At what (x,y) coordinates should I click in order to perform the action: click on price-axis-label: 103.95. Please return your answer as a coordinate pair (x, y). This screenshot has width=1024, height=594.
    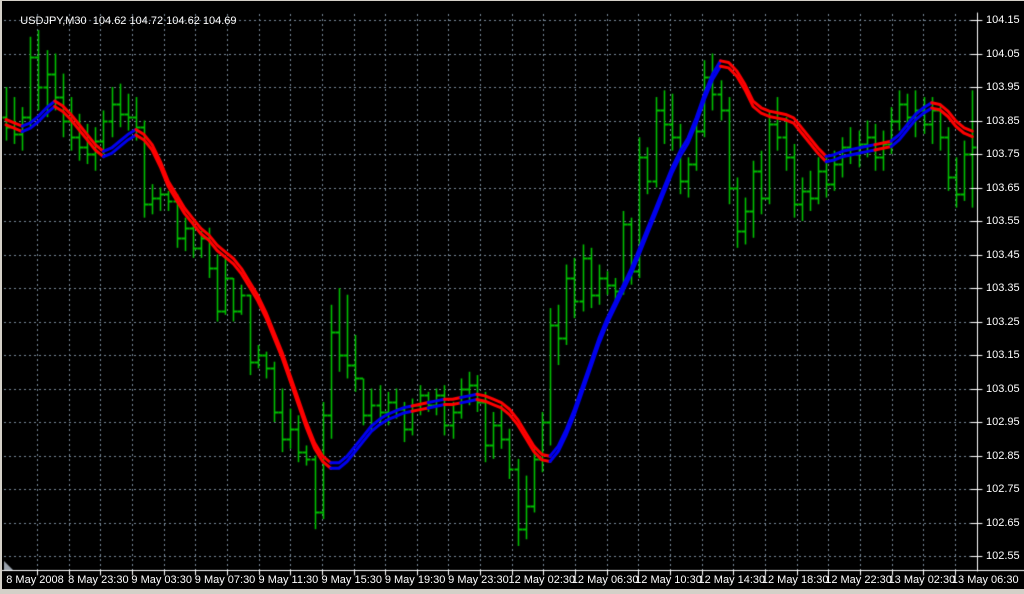
    Looking at the image, I should click on (1003, 87).